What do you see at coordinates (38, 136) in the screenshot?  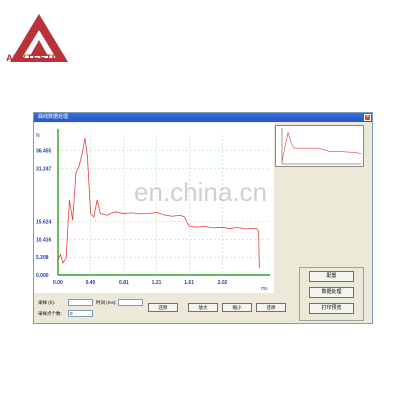 I see `y-unit-label: N` at bounding box center [38, 136].